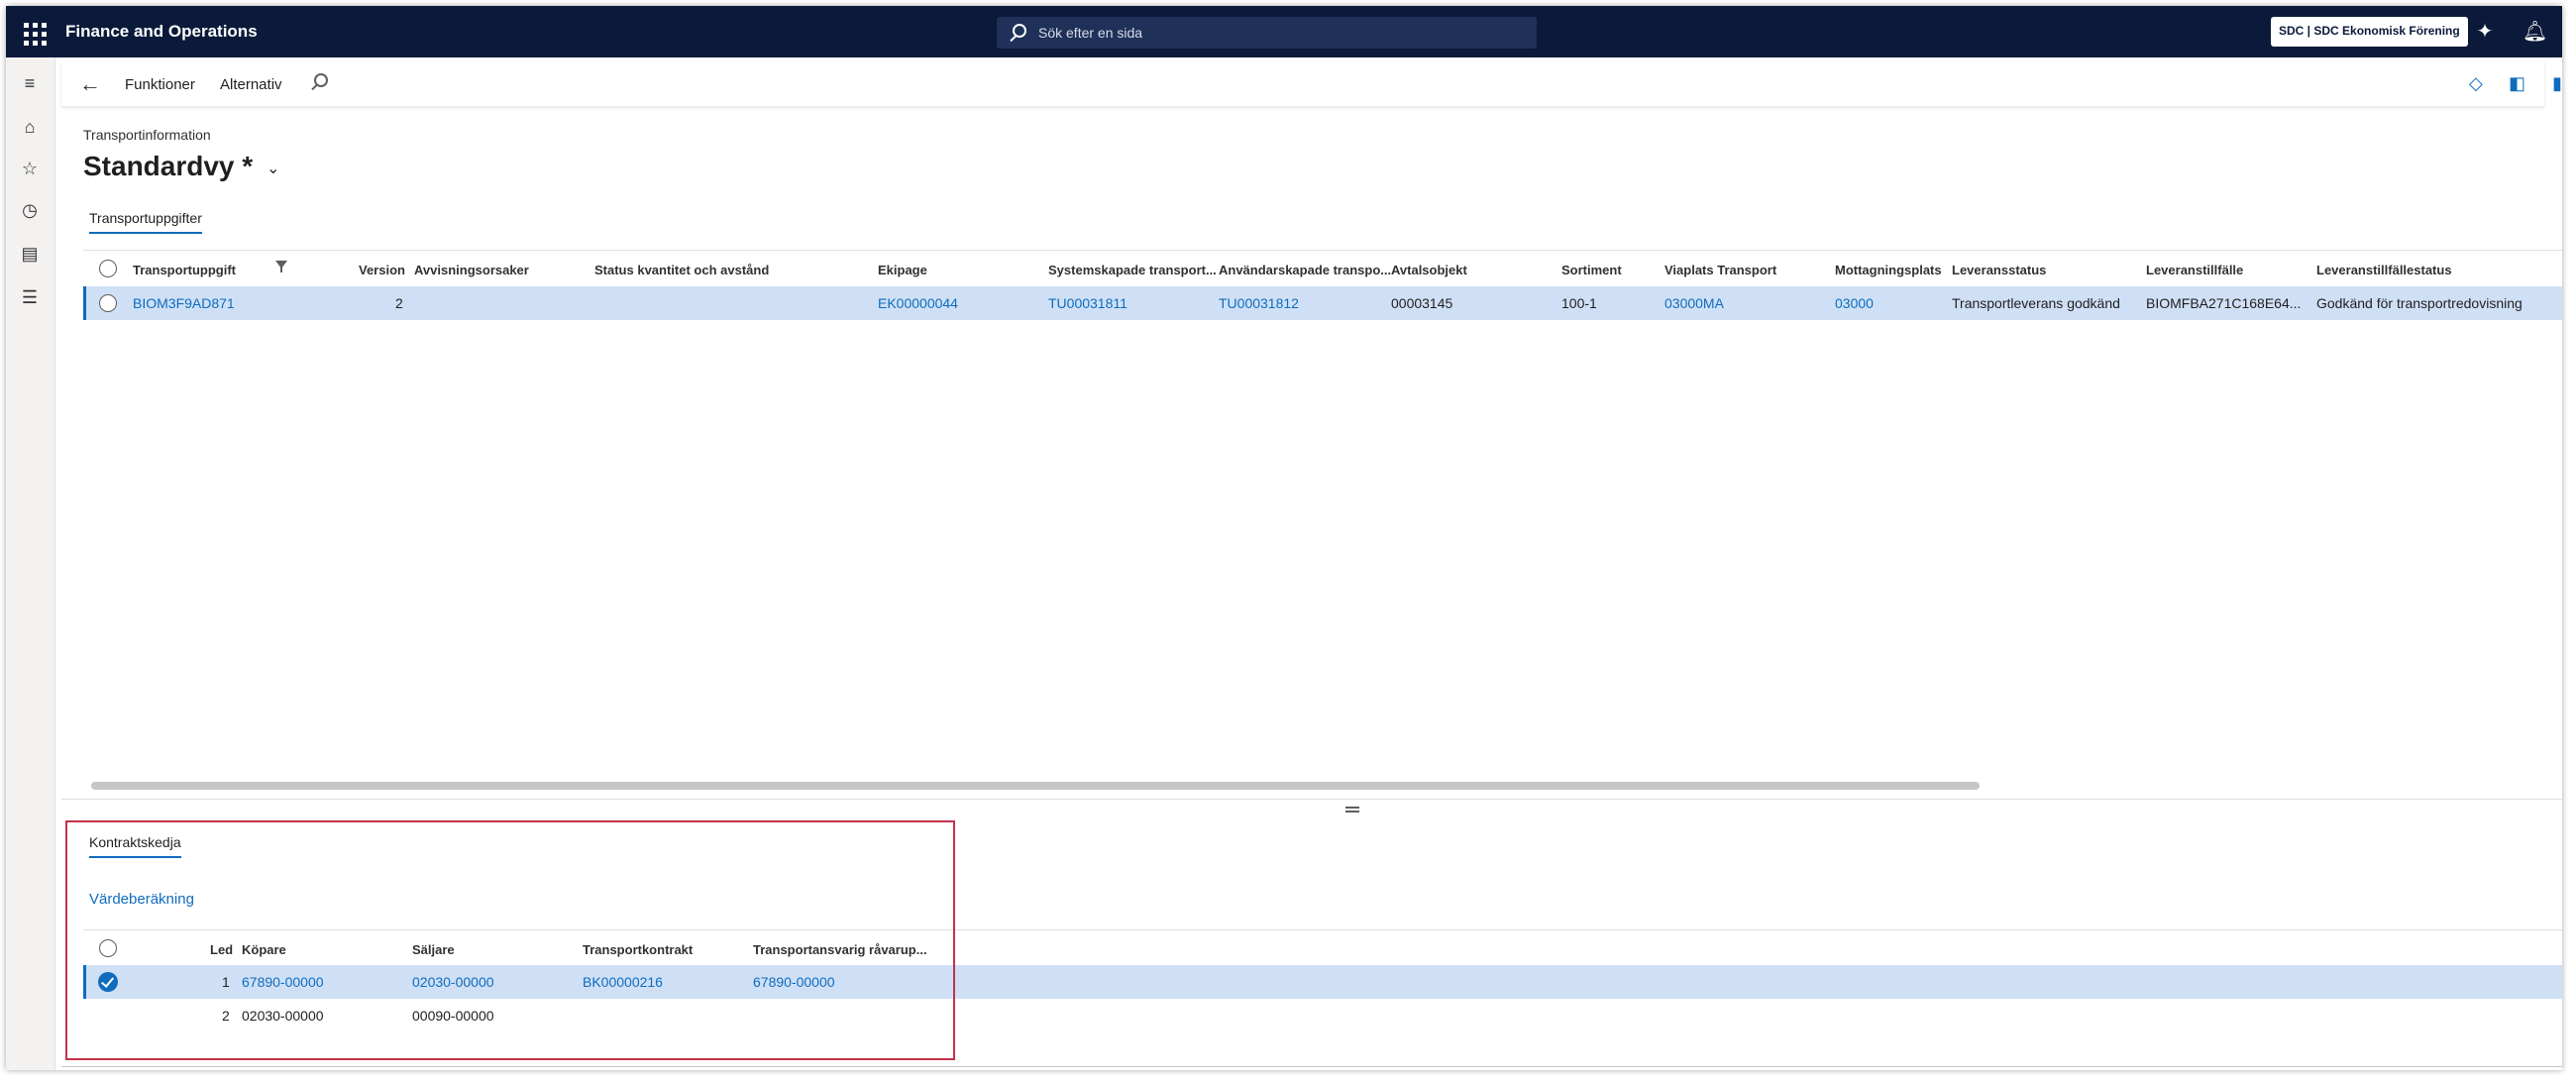  What do you see at coordinates (1694, 303) in the screenshot?
I see `cell-viaplats: 03000MA` at bounding box center [1694, 303].